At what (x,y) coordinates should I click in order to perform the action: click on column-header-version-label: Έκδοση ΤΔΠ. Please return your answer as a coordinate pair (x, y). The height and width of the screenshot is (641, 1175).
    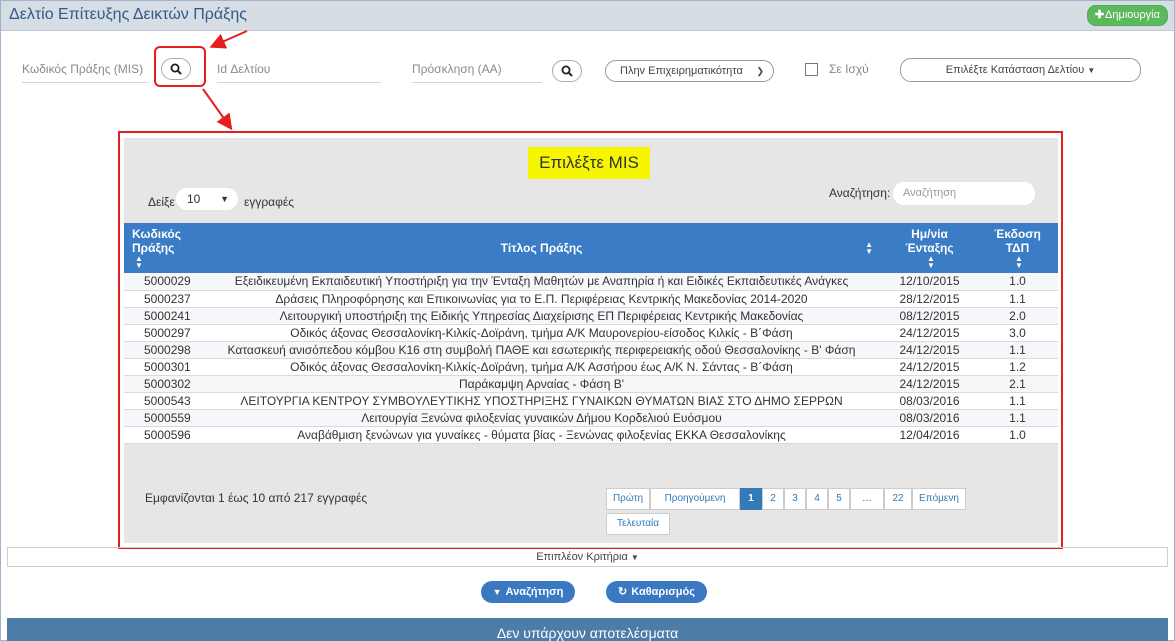
    Looking at the image, I should click on (1017, 240).